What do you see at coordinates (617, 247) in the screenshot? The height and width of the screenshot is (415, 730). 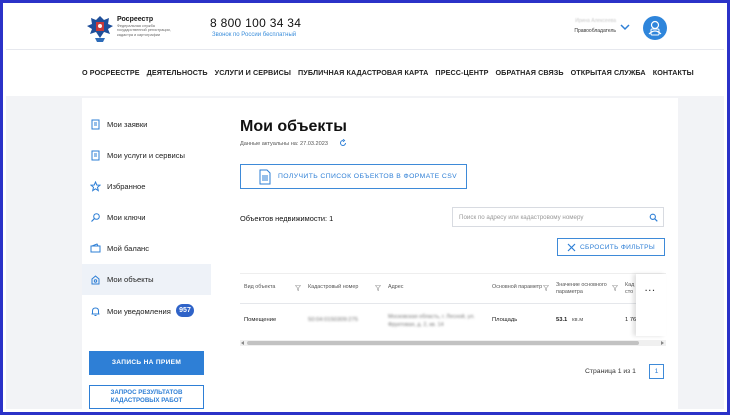 I see `reset-filters-label: СБРОСИТЬ ФИЛЬТРЫ` at bounding box center [617, 247].